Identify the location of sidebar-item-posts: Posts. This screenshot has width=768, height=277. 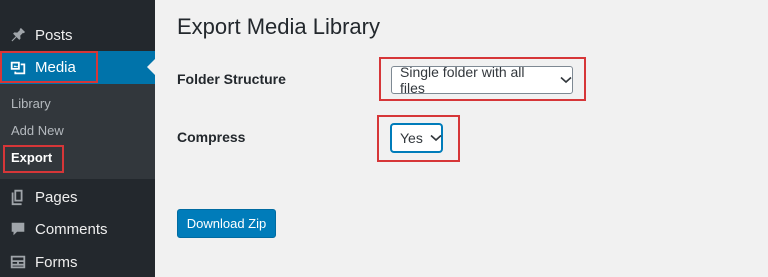
(77, 35).